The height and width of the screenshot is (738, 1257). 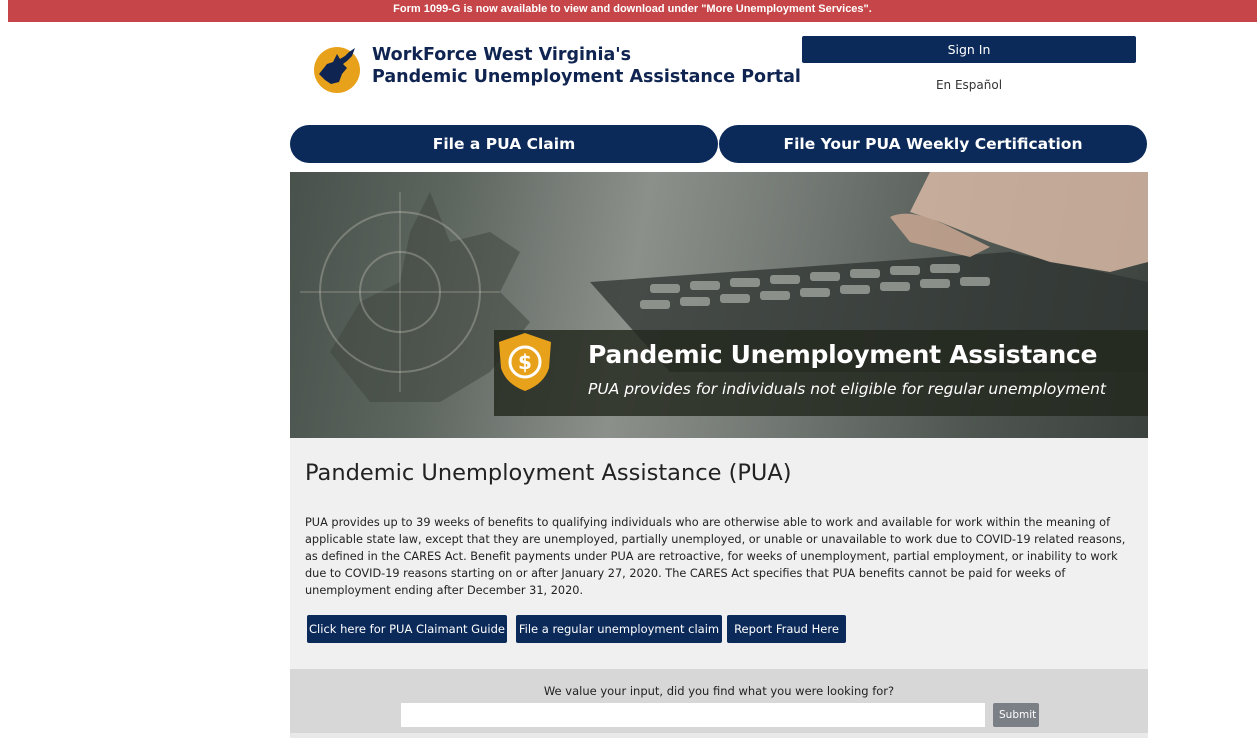 What do you see at coordinates (502, 55) in the screenshot?
I see `site-title-line1: WorkForce West Virginia's` at bounding box center [502, 55].